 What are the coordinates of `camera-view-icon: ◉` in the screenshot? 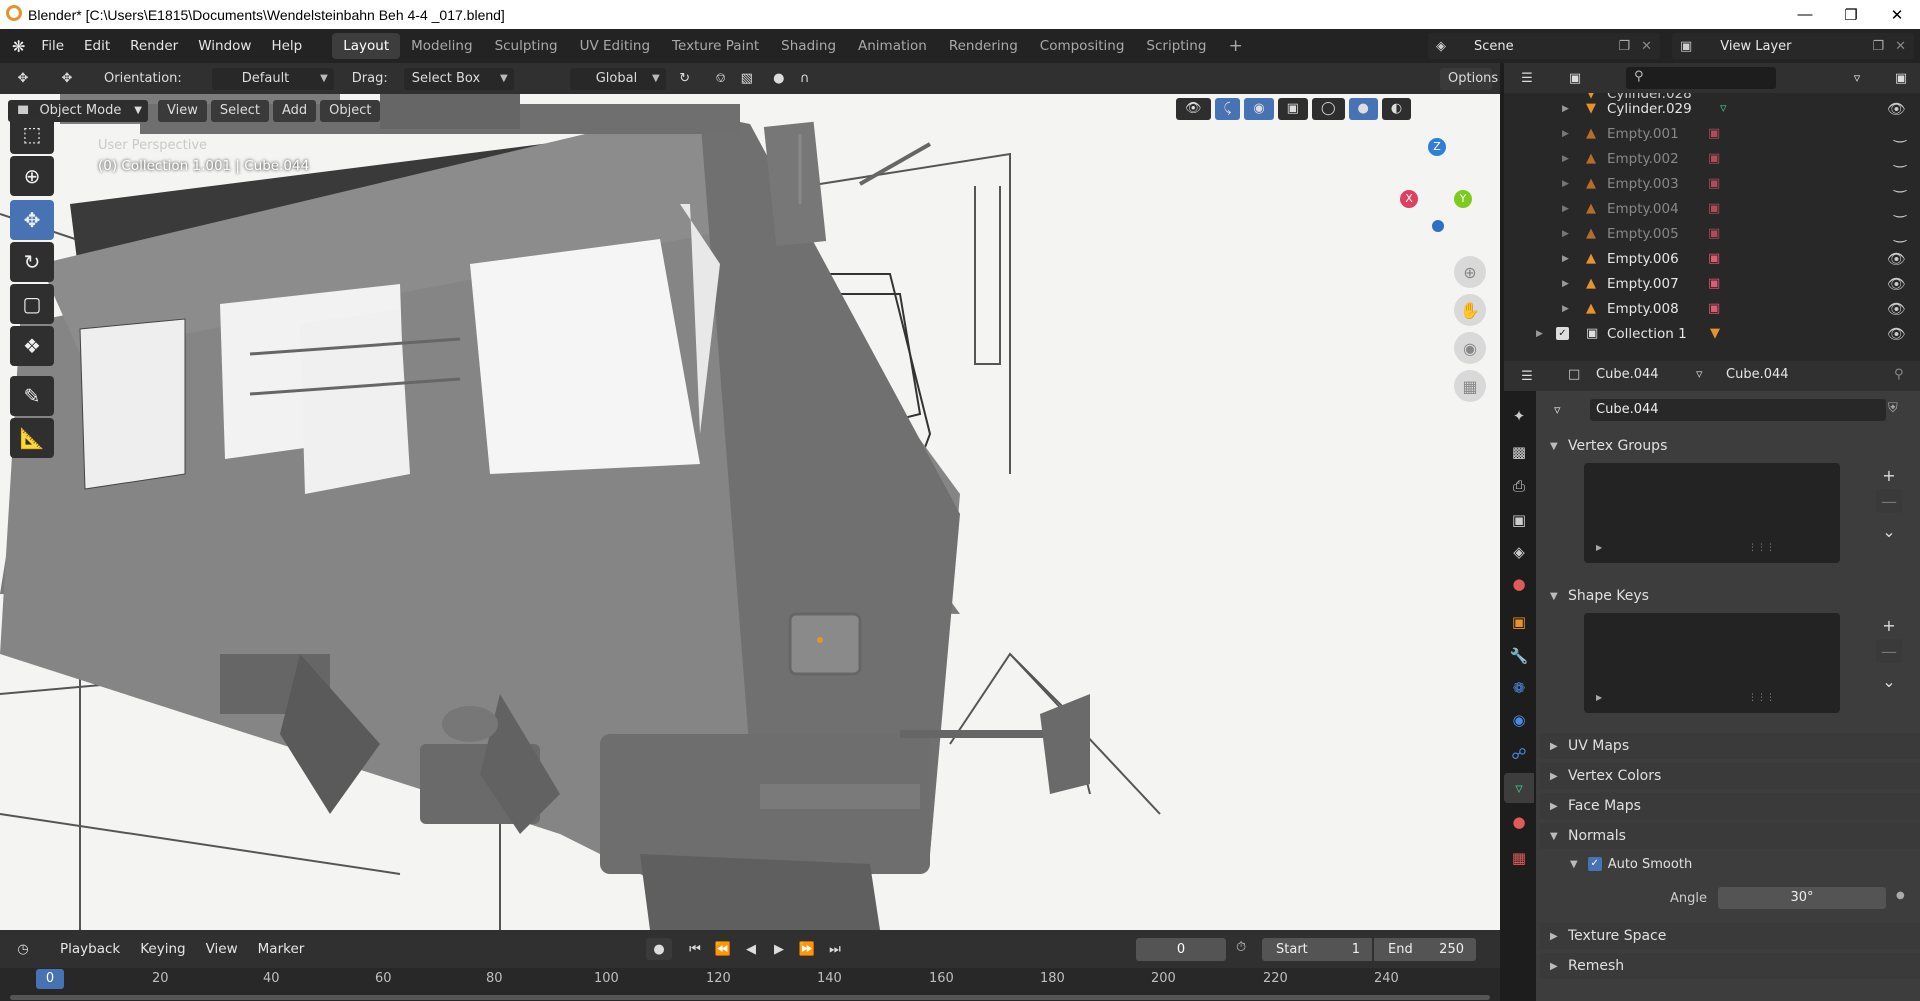 It's located at (1470, 348).